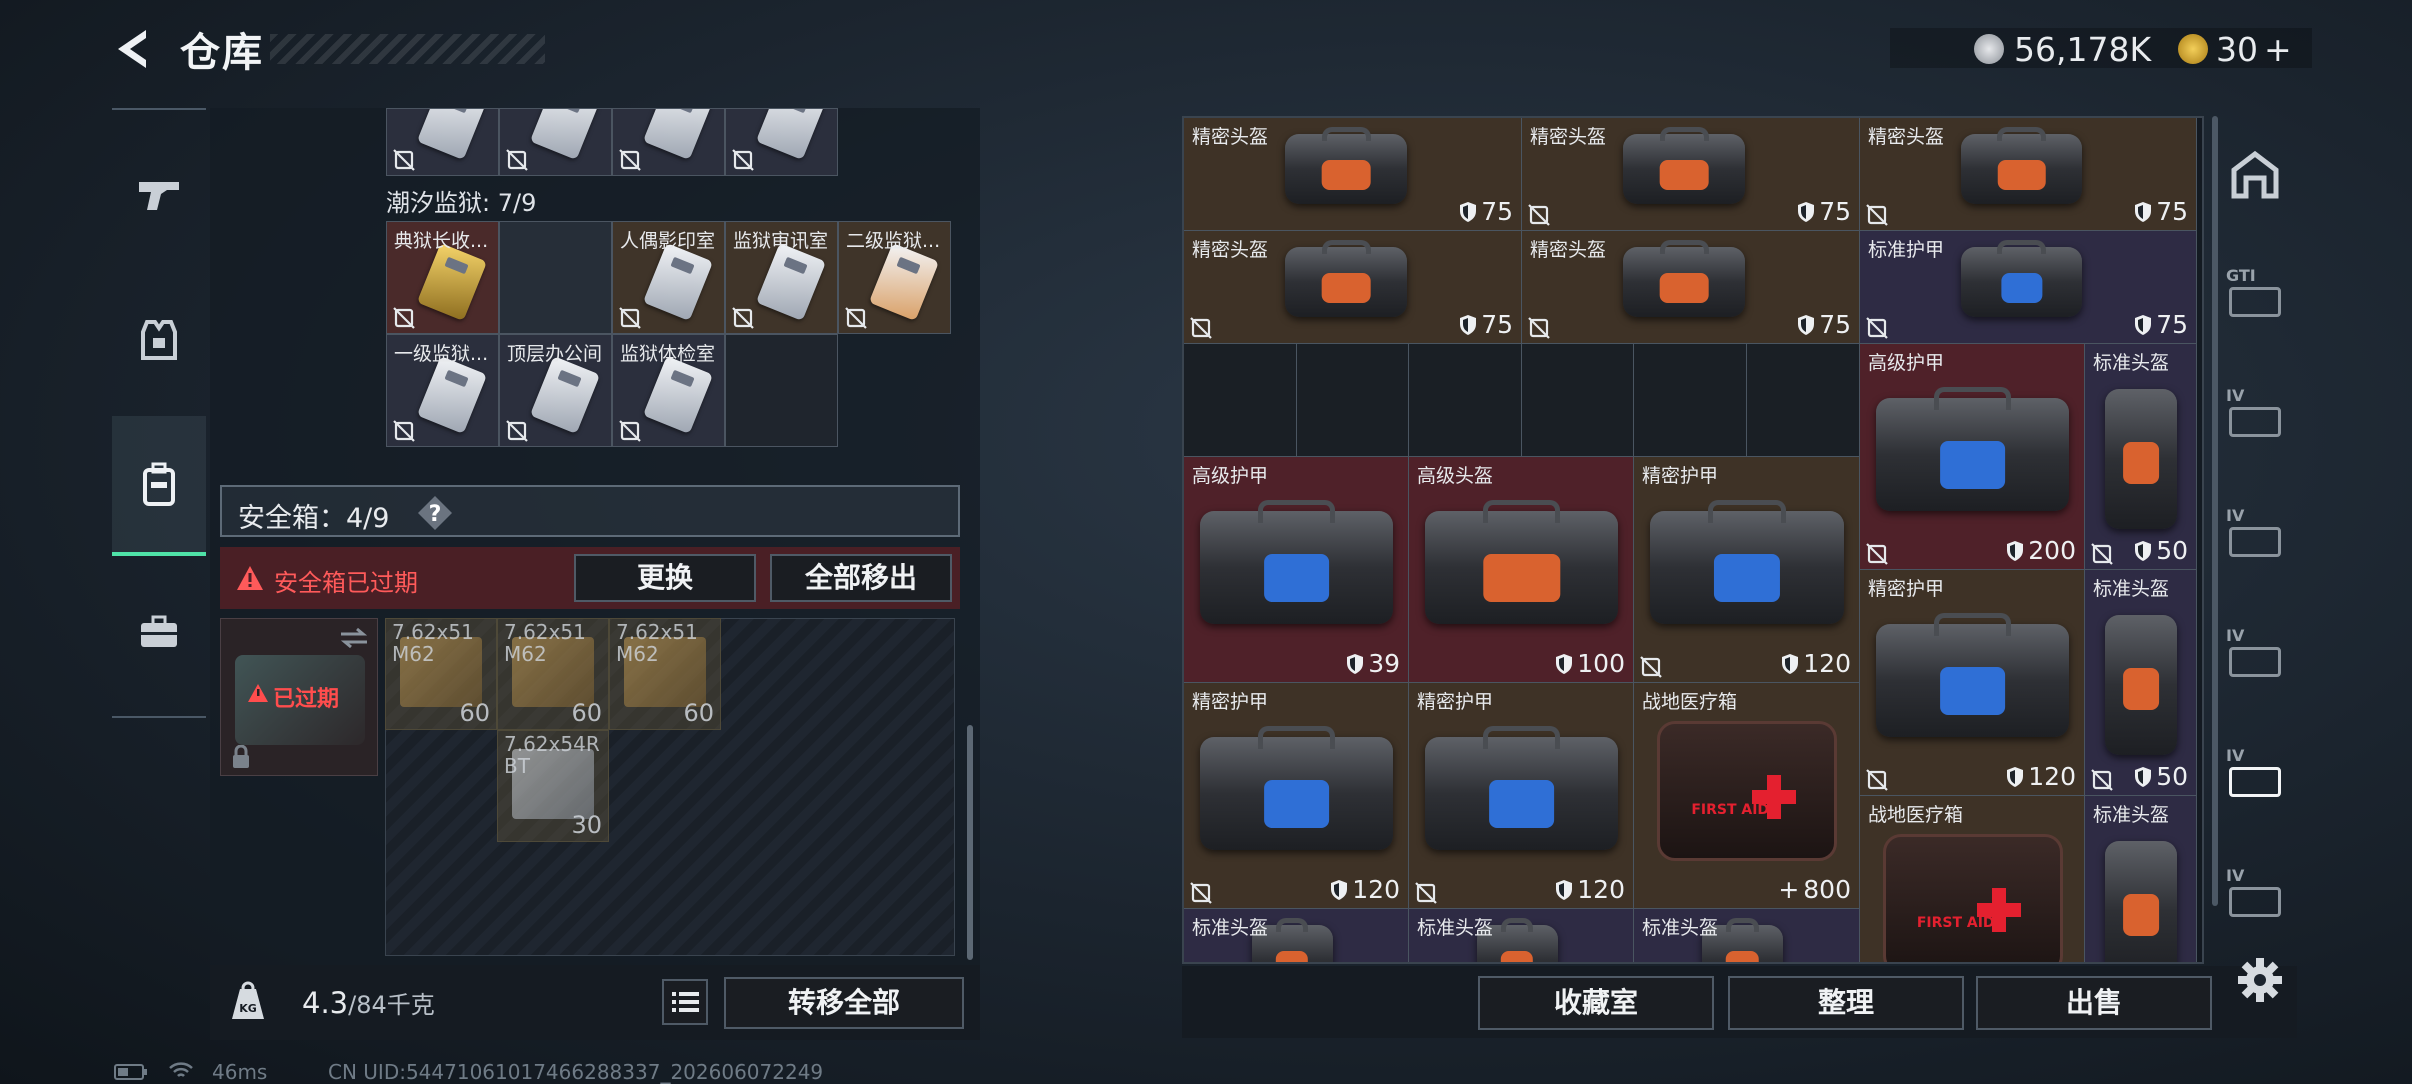 This screenshot has height=1084, width=2412. Describe the element at coordinates (2255, 421) in the screenshot. I see `stash-page-icon` at that location.